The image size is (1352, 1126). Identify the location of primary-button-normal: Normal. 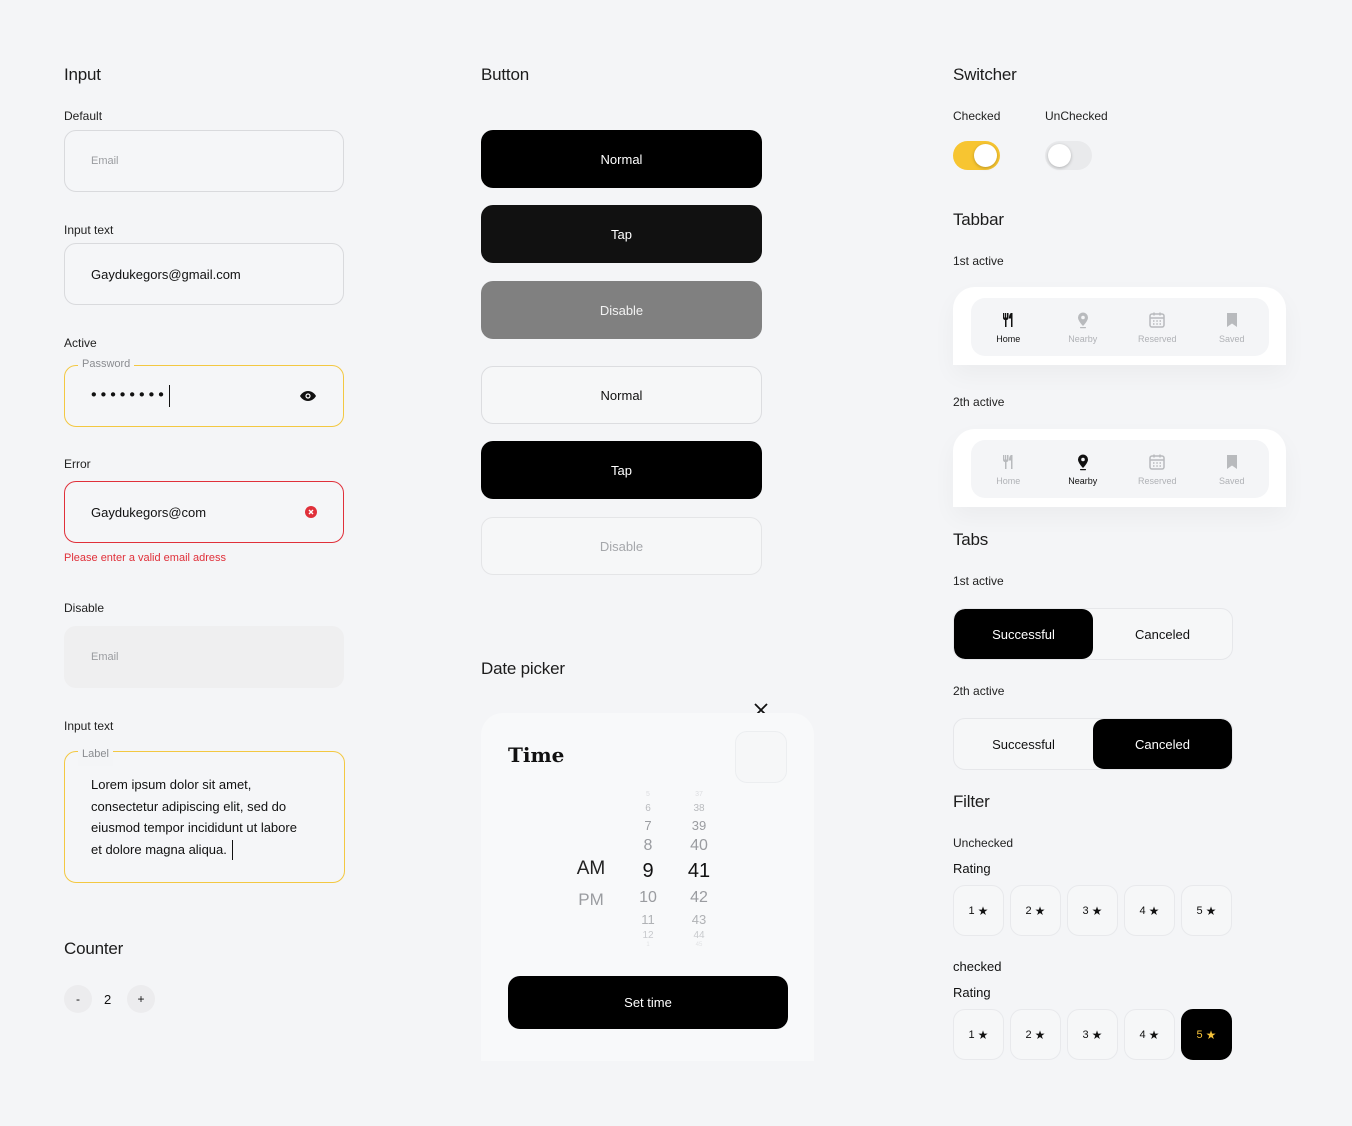
(621, 159).